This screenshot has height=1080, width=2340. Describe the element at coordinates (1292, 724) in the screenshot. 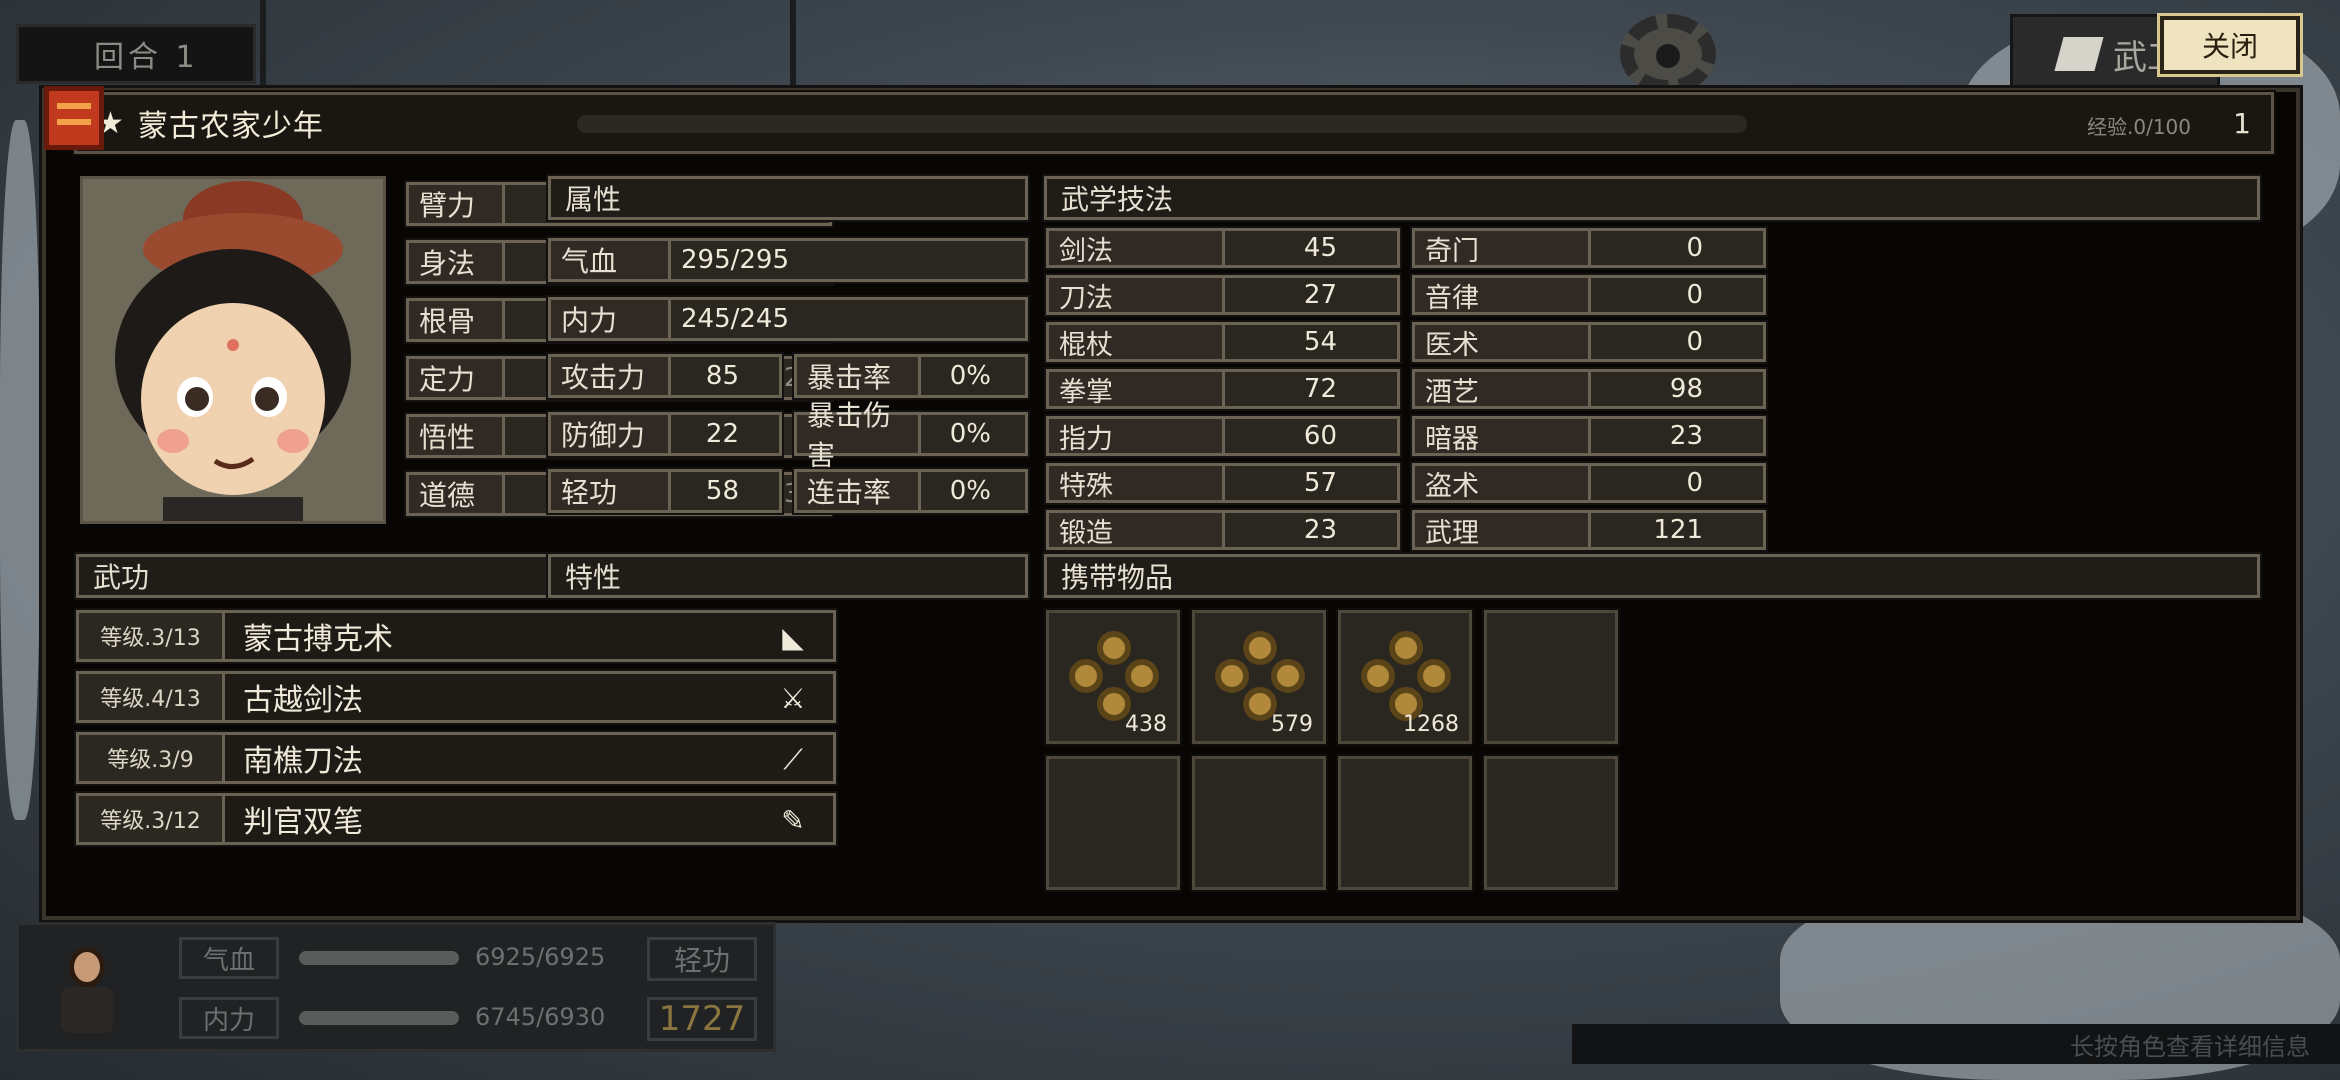

I see `item-count: 579` at that location.